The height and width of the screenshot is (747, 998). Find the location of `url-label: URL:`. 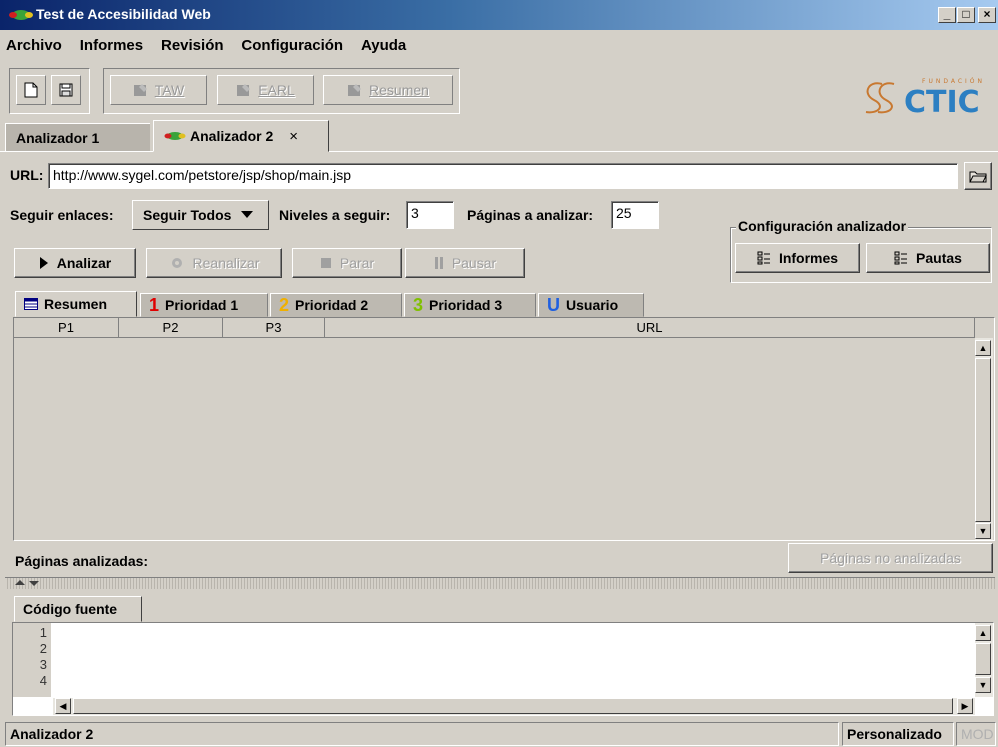

url-label: URL: is located at coordinates (27, 175).